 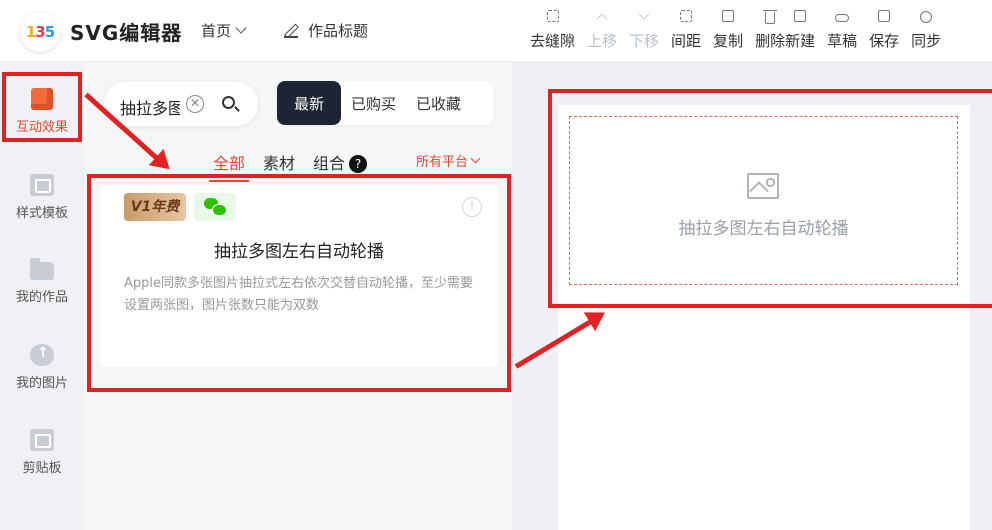 I want to click on nav-home-label: 首页, so click(x=216, y=31).